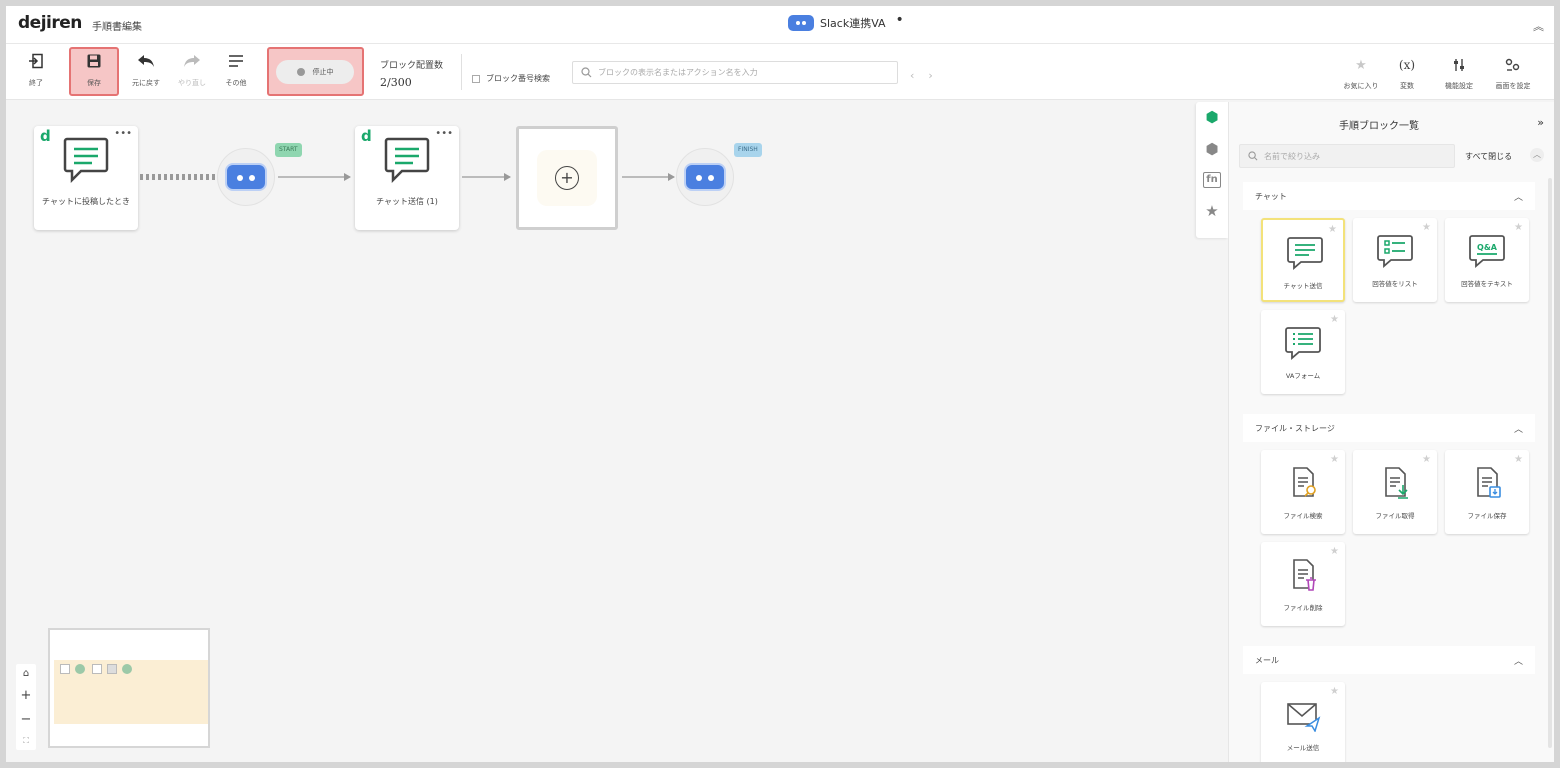 The width and height of the screenshot is (1560, 768). Describe the element at coordinates (1550, 463) in the screenshot. I see `panel-scrollbar` at that location.